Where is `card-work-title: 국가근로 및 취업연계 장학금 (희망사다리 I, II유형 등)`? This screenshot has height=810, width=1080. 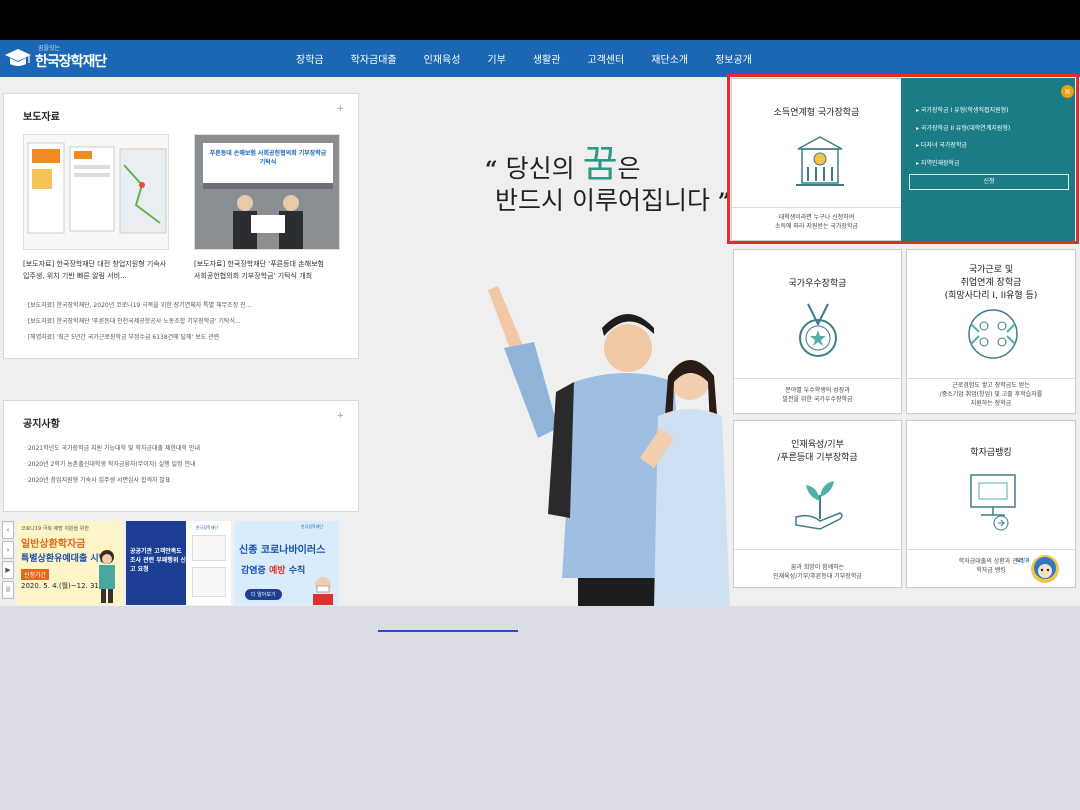 card-work-title: 국가근로 및 취업연계 장학금 (희망사다리 I, II유형 등) is located at coordinates (991, 283).